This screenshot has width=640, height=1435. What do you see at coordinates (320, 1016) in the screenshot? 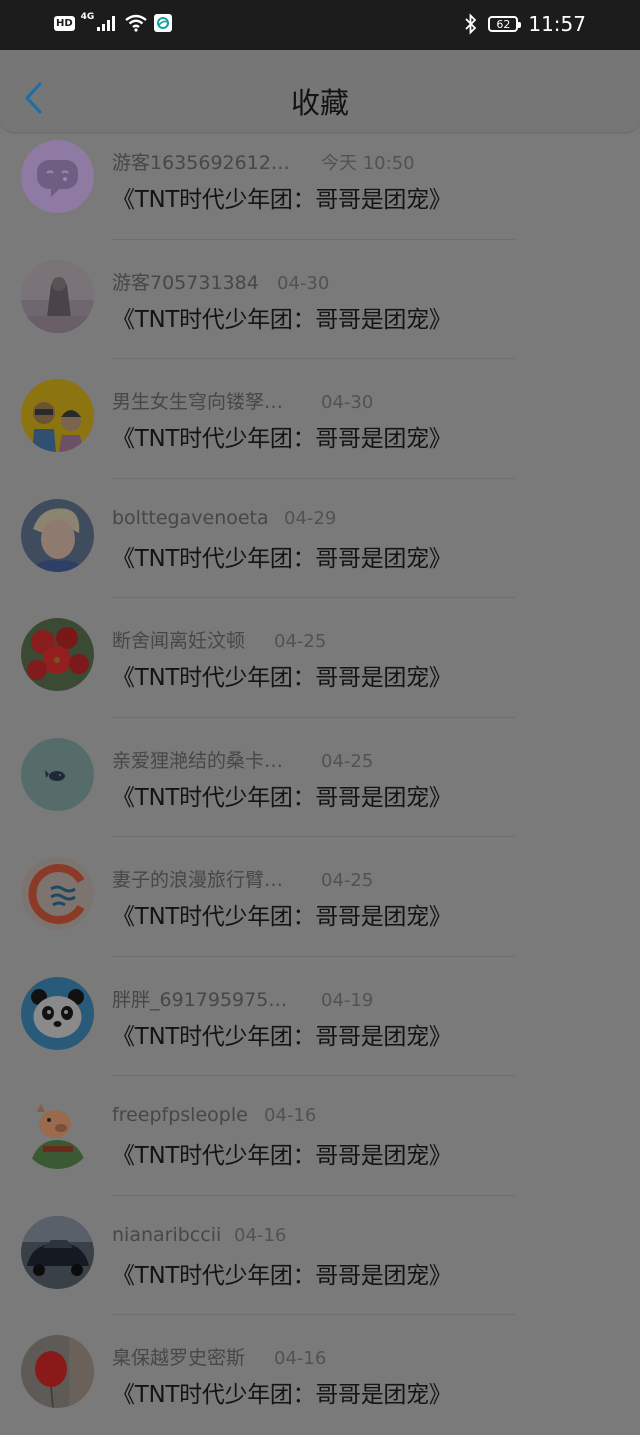
I see `list-item: 胖胖_691795975… 04-19 《TNT时代少年团：哥哥是团宠》` at bounding box center [320, 1016].